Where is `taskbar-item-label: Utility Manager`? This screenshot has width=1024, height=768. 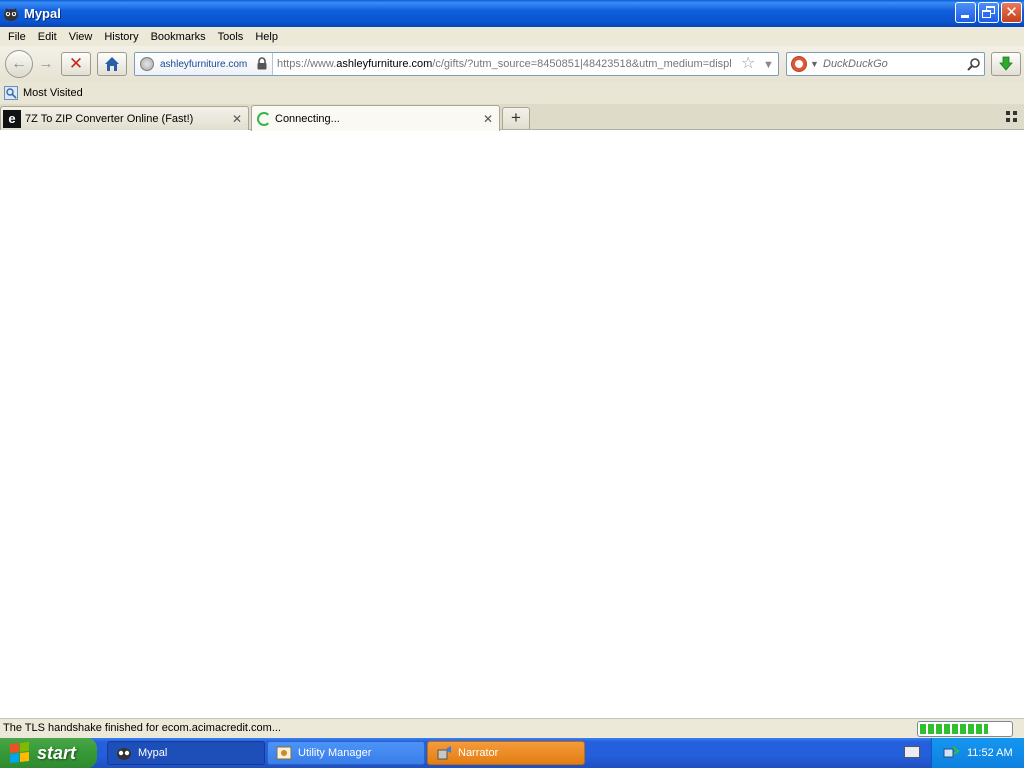 taskbar-item-label: Utility Manager is located at coordinates (335, 753).